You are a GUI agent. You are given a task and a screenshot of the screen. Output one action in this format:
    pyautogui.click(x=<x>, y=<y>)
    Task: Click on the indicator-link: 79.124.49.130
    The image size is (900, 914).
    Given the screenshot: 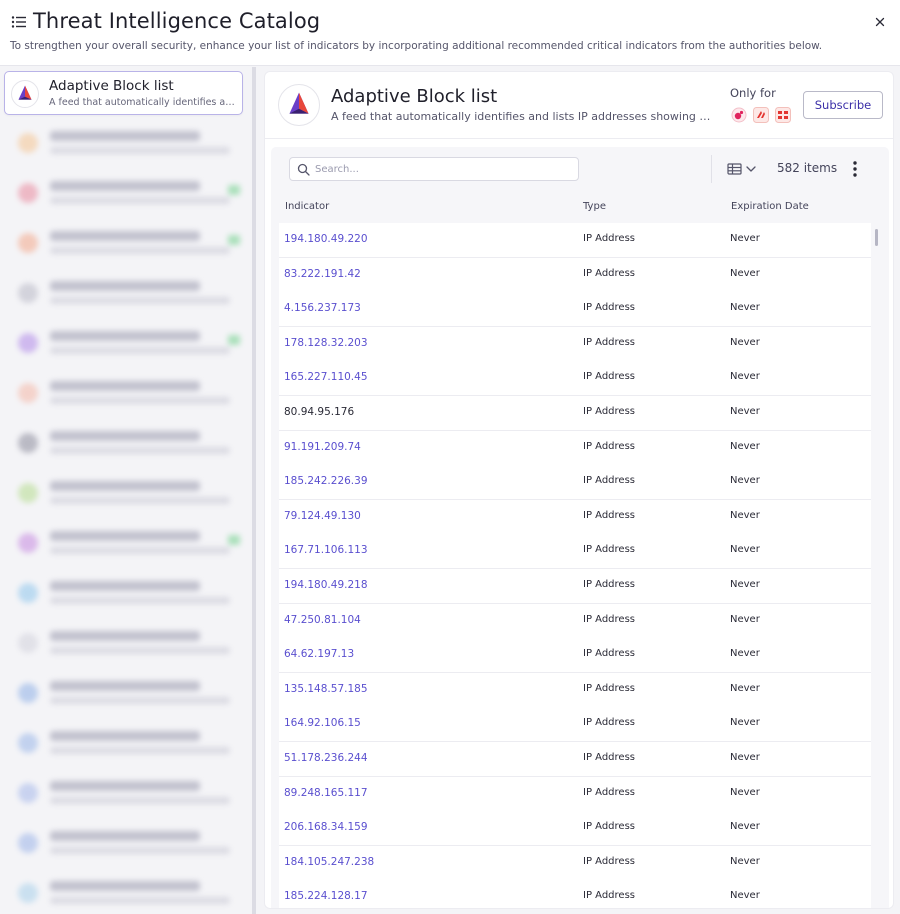 What is the action you would take?
    pyautogui.click(x=322, y=516)
    